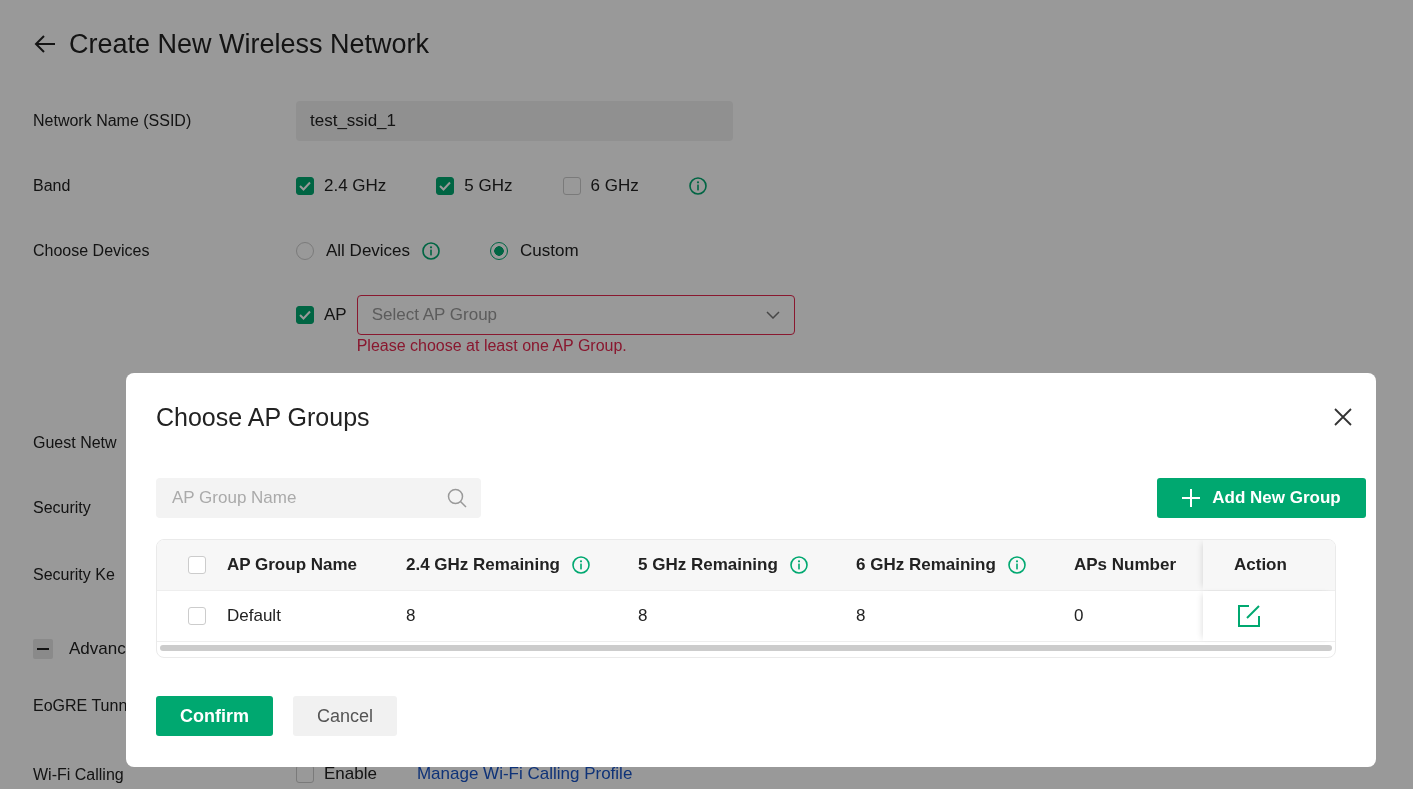 The height and width of the screenshot is (789, 1413). What do you see at coordinates (1260, 565) in the screenshot?
I see `column-header: Action` at bounding box center [1260, 565].